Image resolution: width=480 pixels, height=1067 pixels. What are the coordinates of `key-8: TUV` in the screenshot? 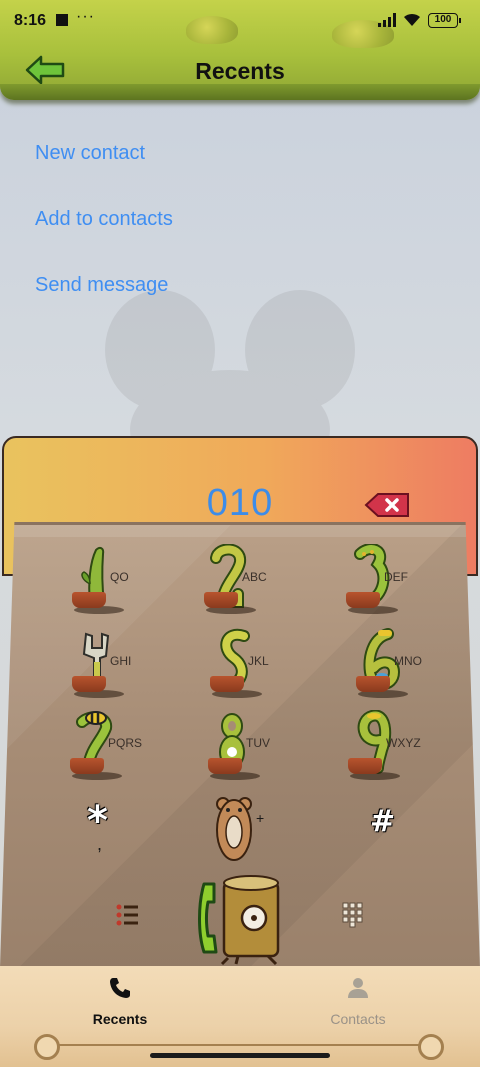 It's located at (244, 746).